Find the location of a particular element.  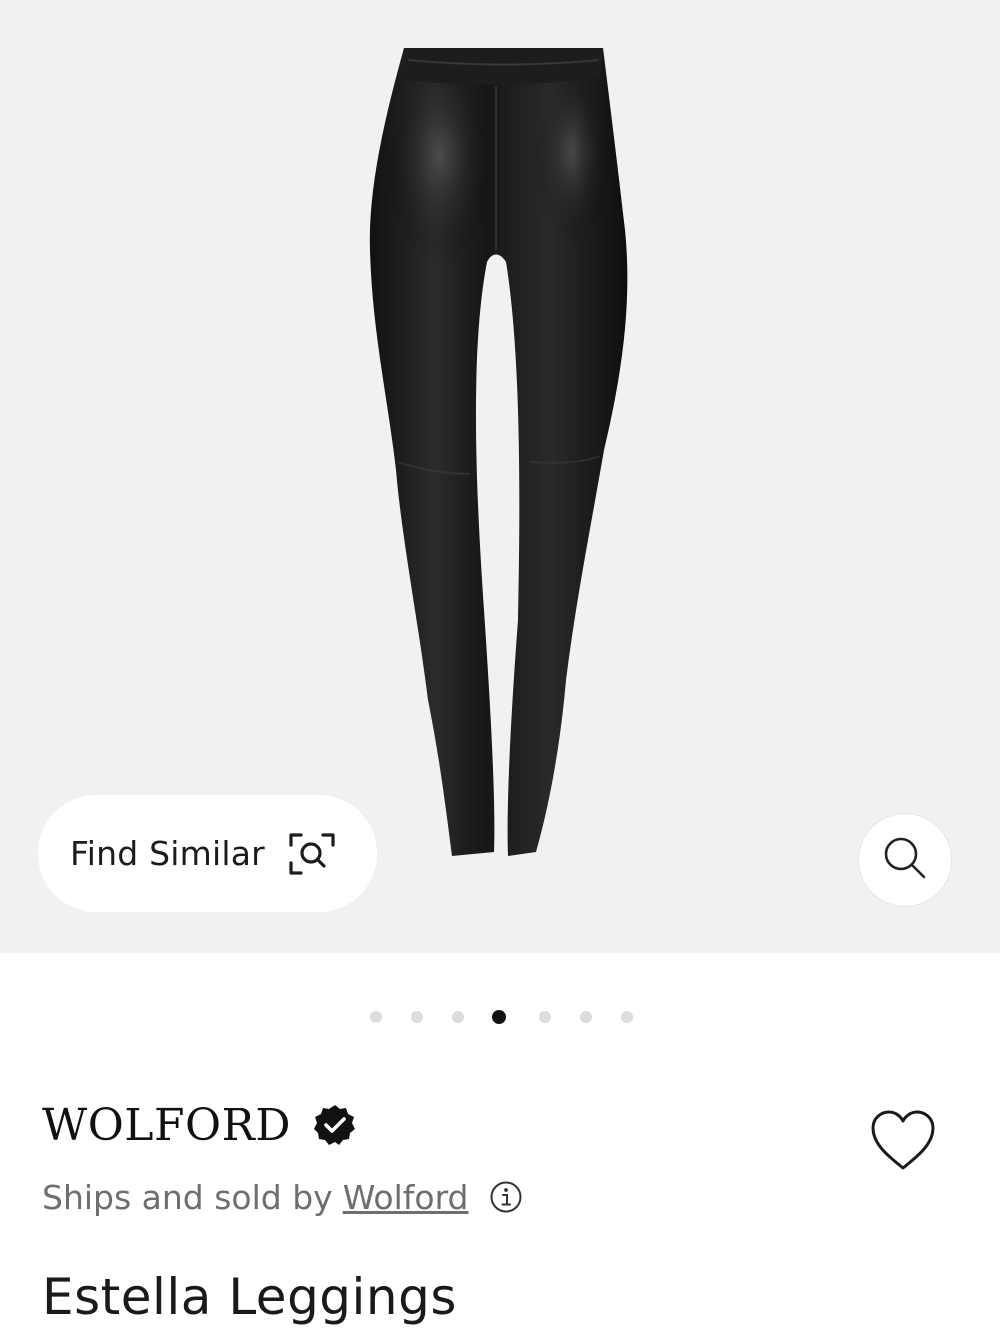

heart-outline-icon is located at coordinates (903, 1144).